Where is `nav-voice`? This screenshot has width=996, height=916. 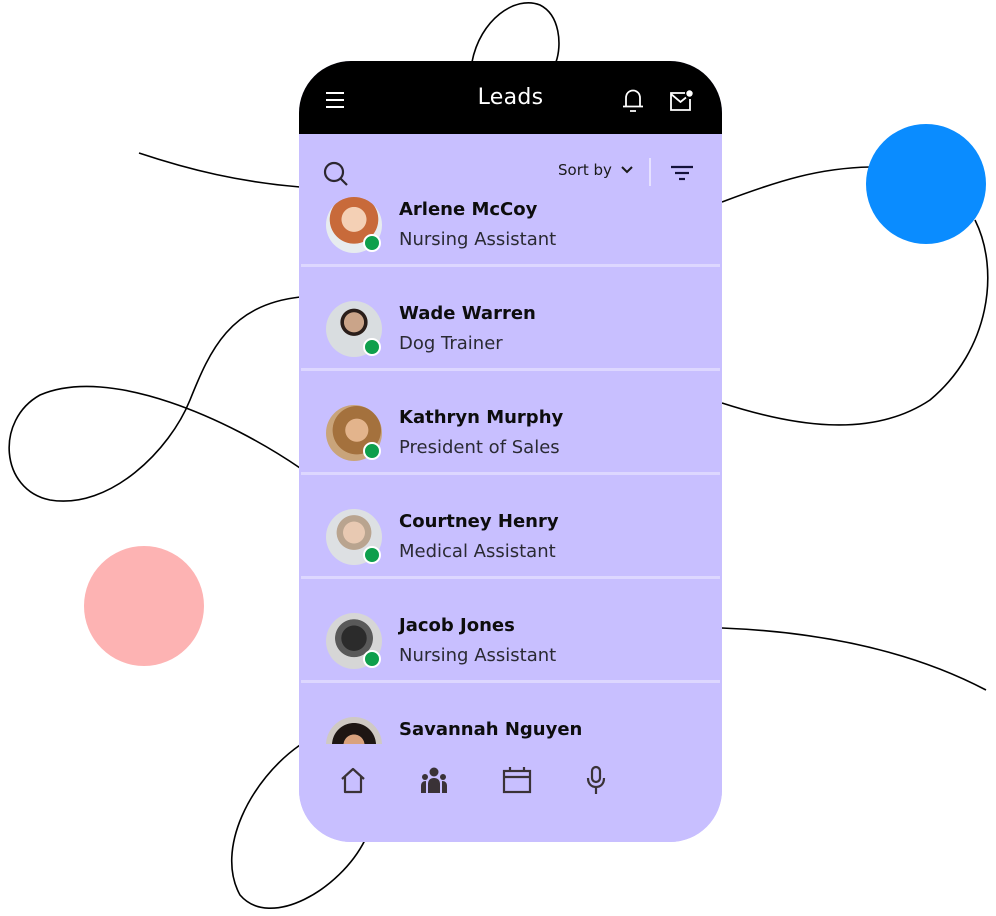 nav-voice is located at coordinates (596, 780).